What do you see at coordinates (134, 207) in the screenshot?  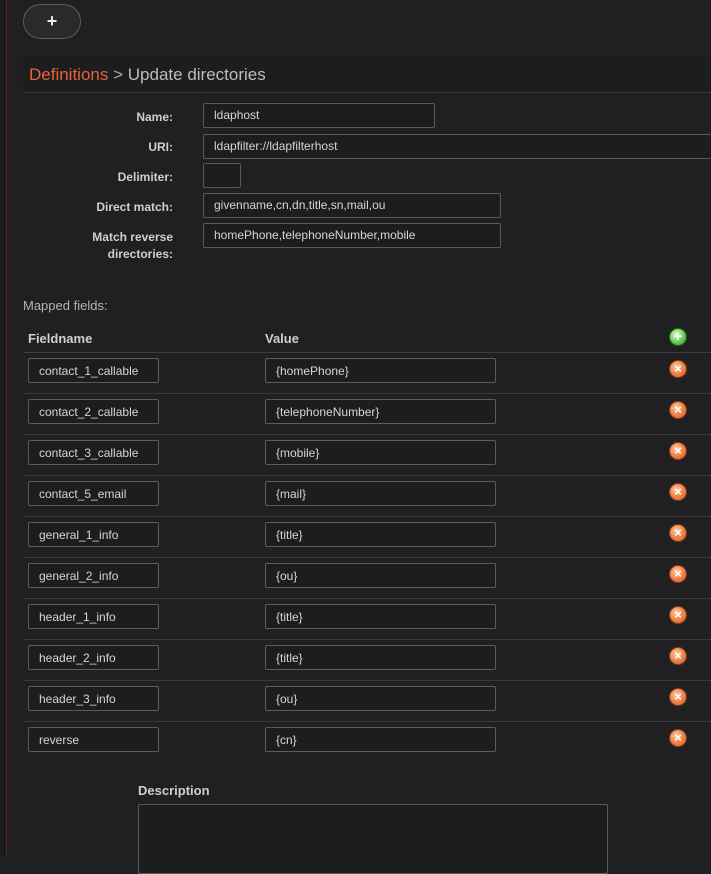 I see `direct-match-label: Direct match:` at bounding box center [134, 207].